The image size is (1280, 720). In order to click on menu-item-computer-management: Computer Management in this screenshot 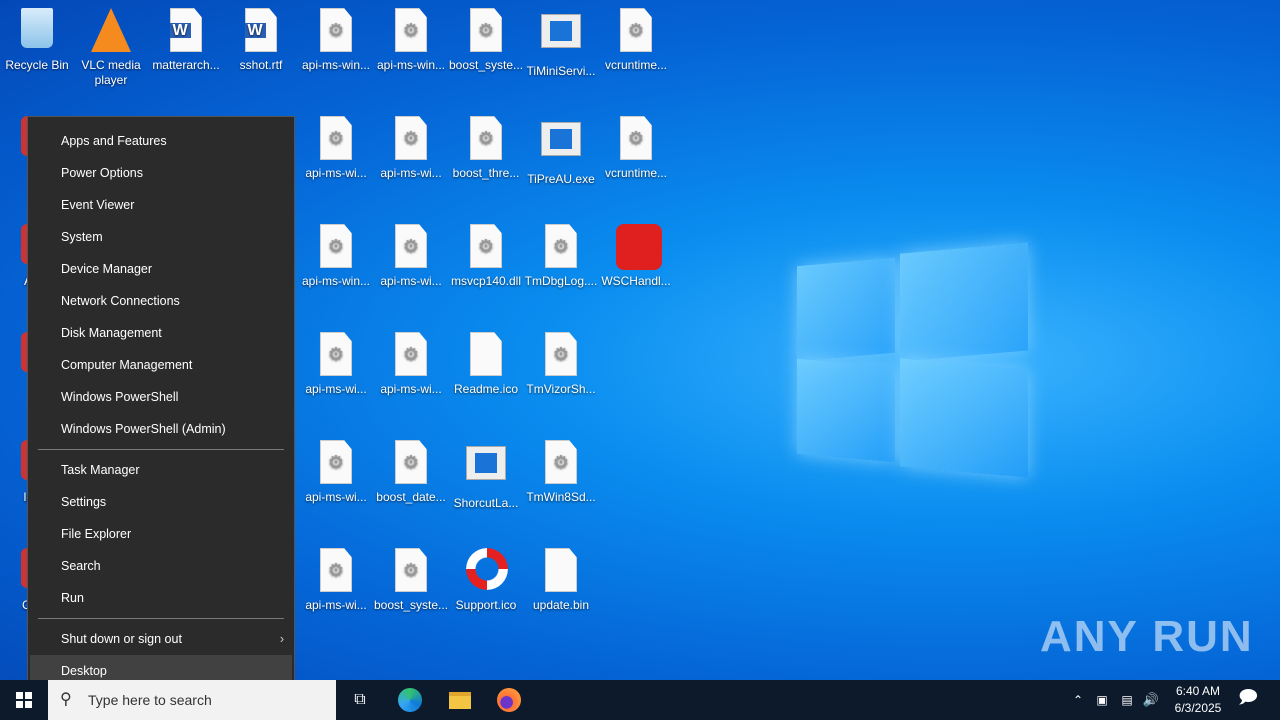, I will do `click(161, 365)`.